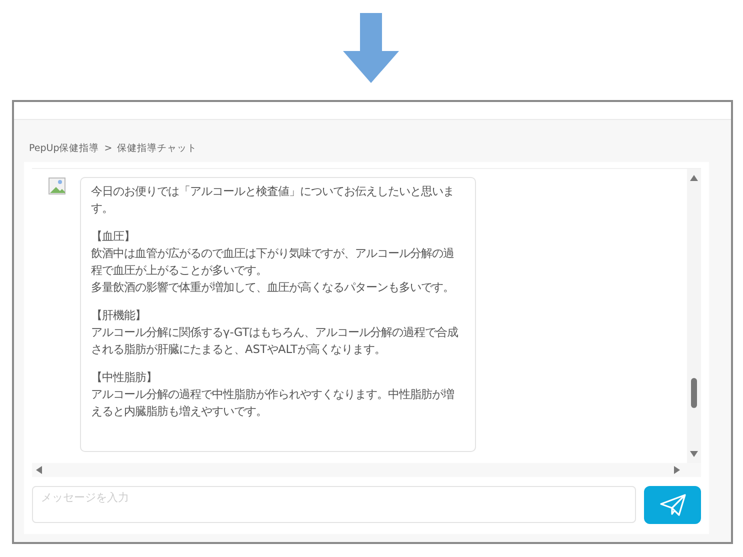 The height and width of the screenshot is (557, 743). I want to click on message-text: アルコール分解の過程で中性脂肪が作られやすくなります。中性脂肪が増えると内臓脂肪も増えやすいです。, so click(273, 403).